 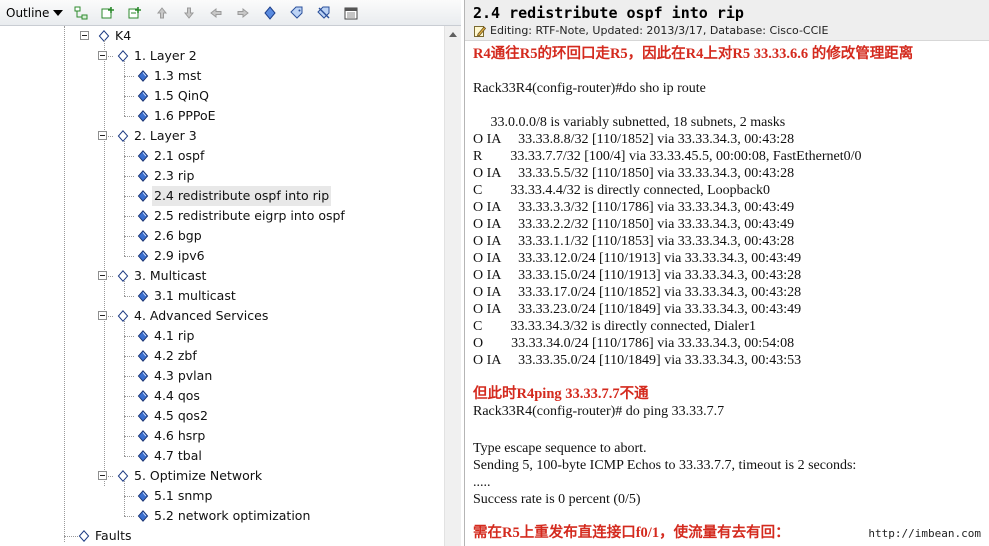 I want to click on tree-note-item: 5.2 network optimization, so click(x=222, y=516).